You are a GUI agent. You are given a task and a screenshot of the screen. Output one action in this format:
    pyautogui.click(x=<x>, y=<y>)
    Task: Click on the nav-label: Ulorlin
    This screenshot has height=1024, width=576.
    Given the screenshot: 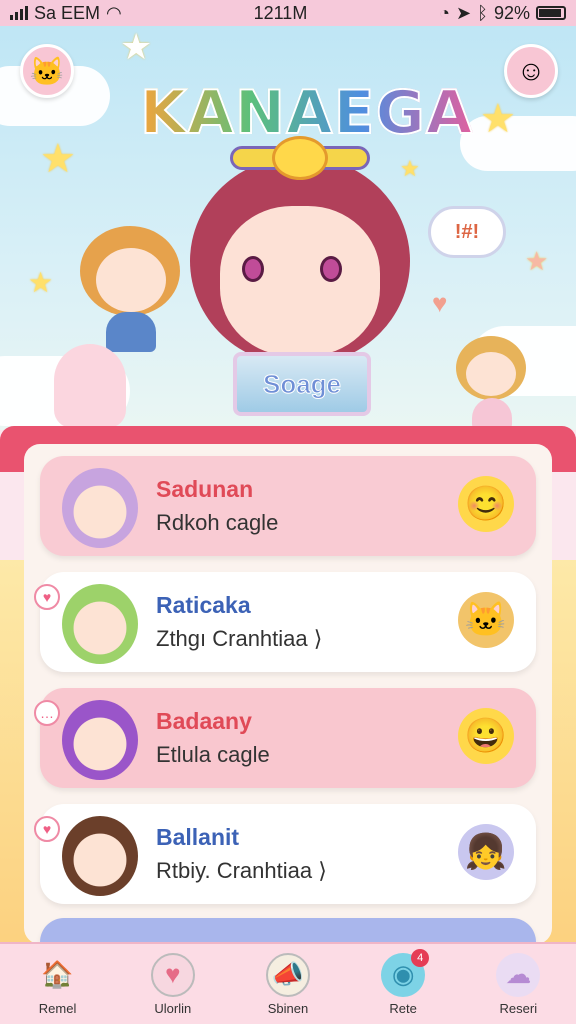 What is the action you would take?
    pyautogui.click(x=173, y=1008)
    